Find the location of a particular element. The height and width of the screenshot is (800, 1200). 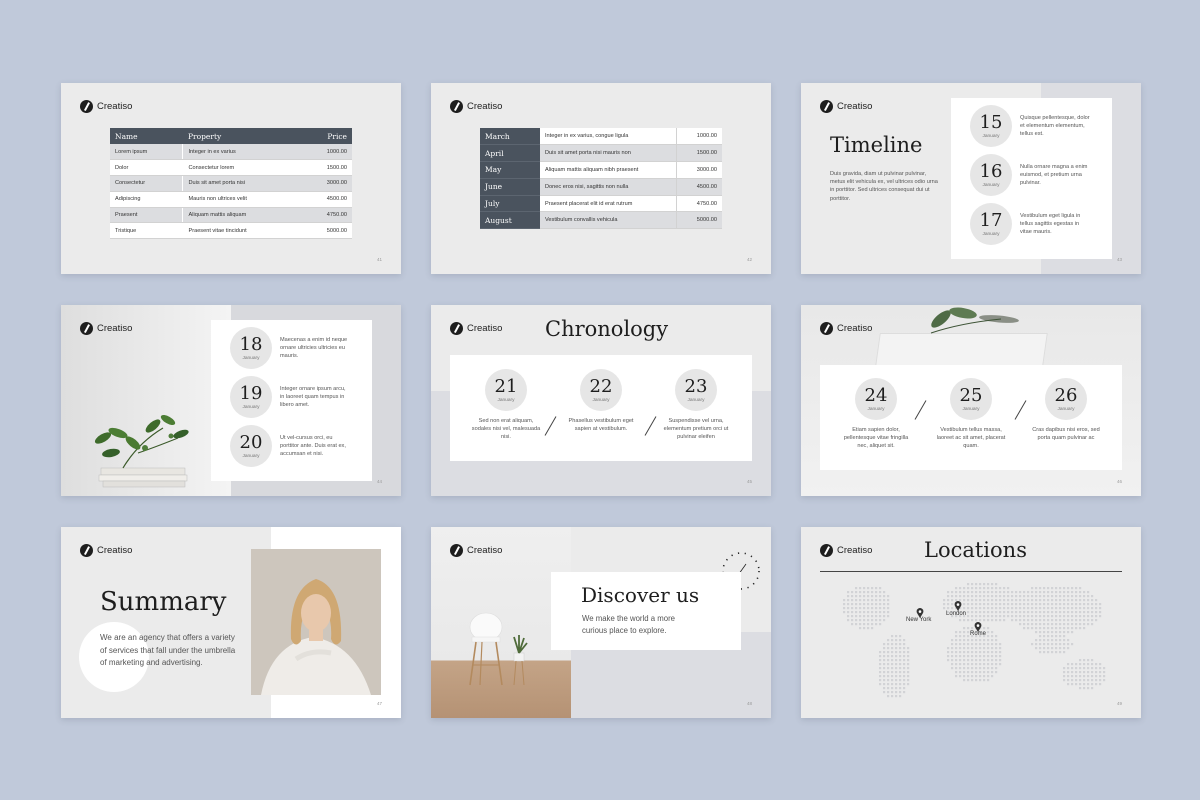

date-circle: 17 January is located at coordinates (991, 224).